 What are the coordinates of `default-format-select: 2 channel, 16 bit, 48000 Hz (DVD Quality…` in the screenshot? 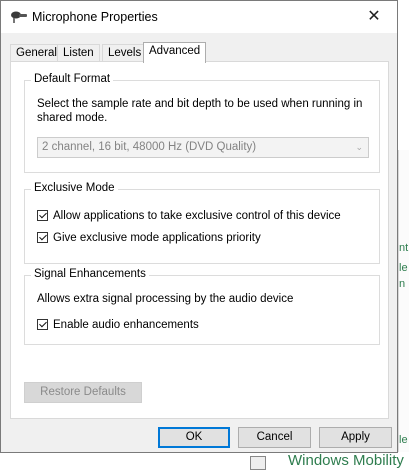 It's located at (203, 147).